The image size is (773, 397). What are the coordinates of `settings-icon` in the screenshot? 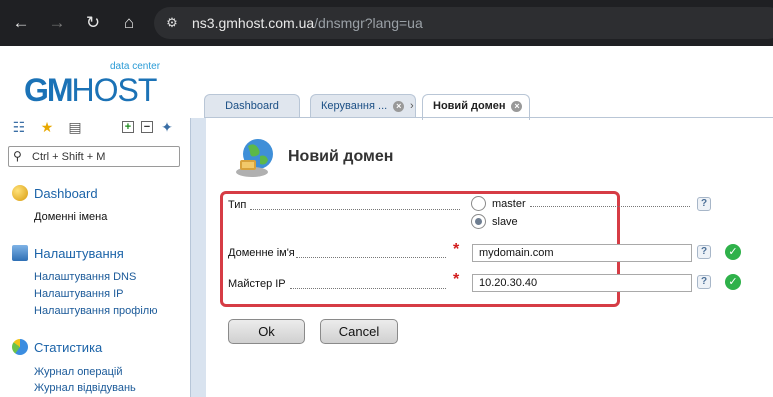 It's located at (20, 253).